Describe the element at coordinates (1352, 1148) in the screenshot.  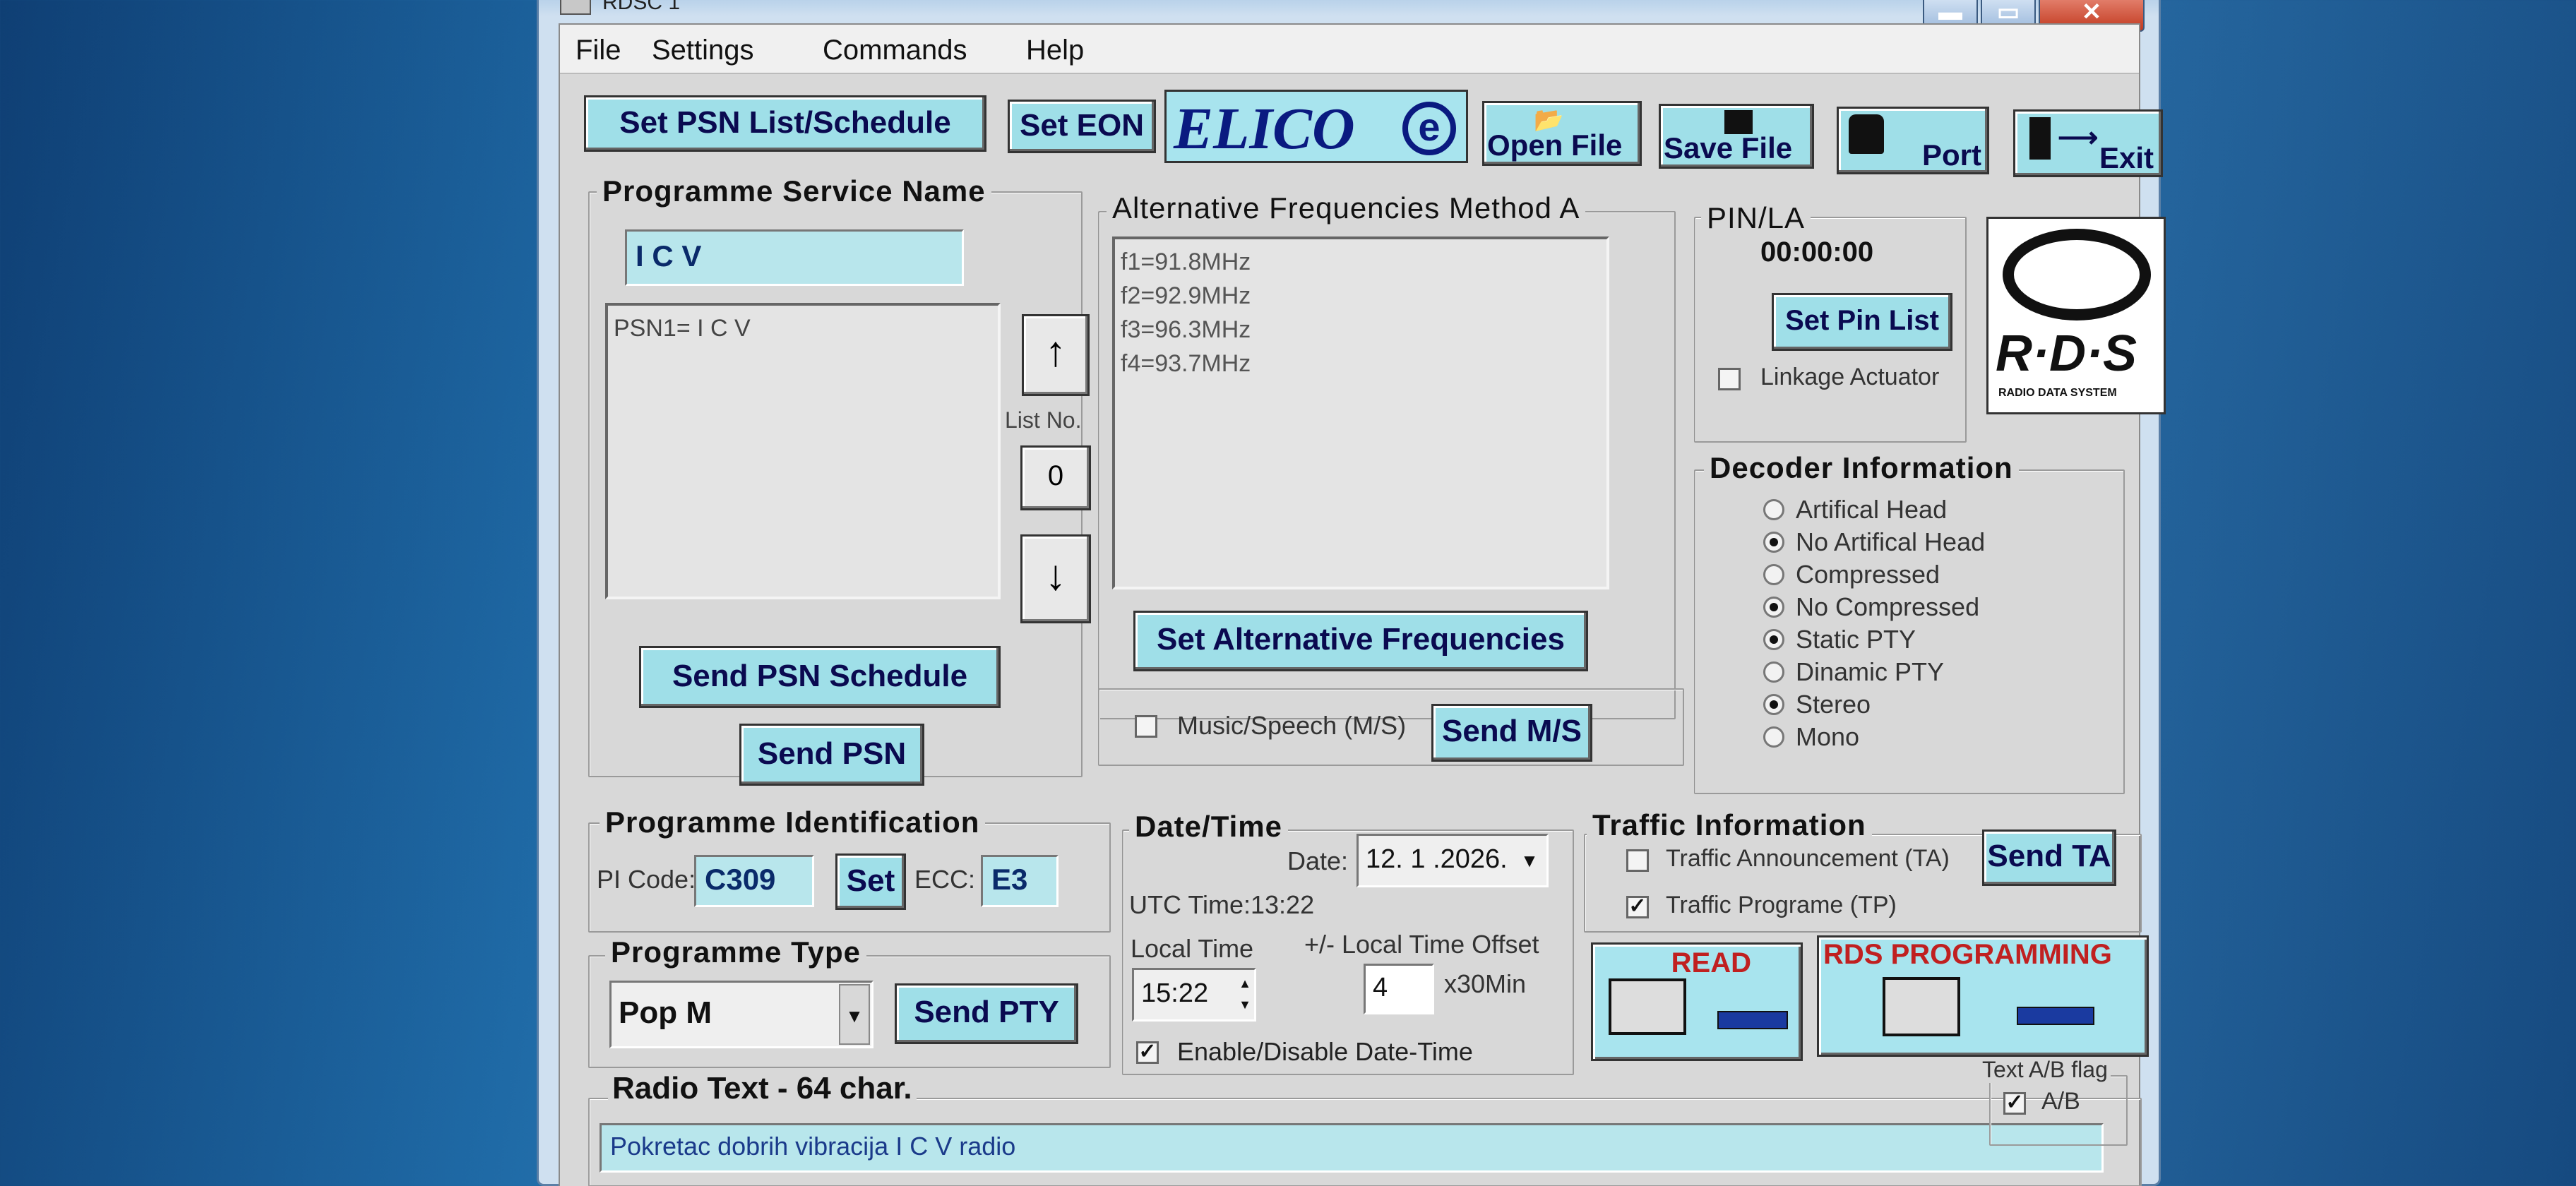
I see `radiotext-field: Pokretac dobrih vibracija I C V radio` at that location.